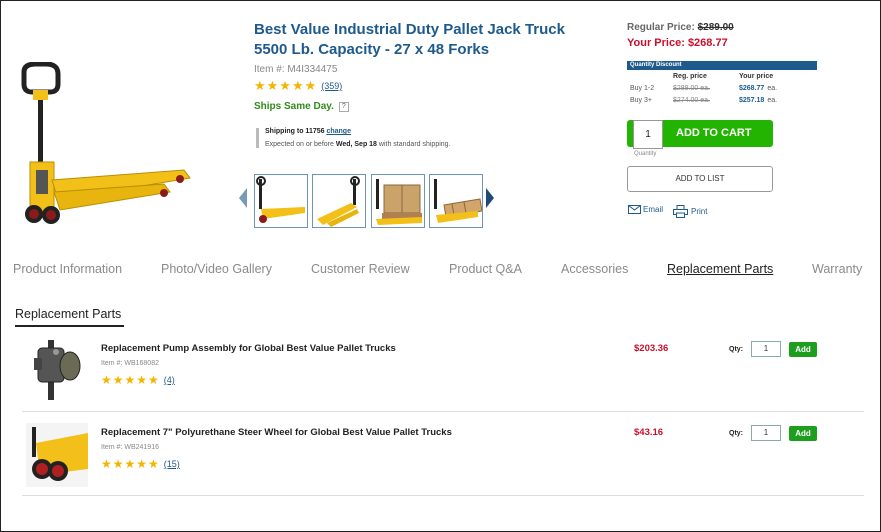  Describe the element at coordinates (490, 198) in the screenshot. I see `thumbnail-next-arrow-icon` at that location.